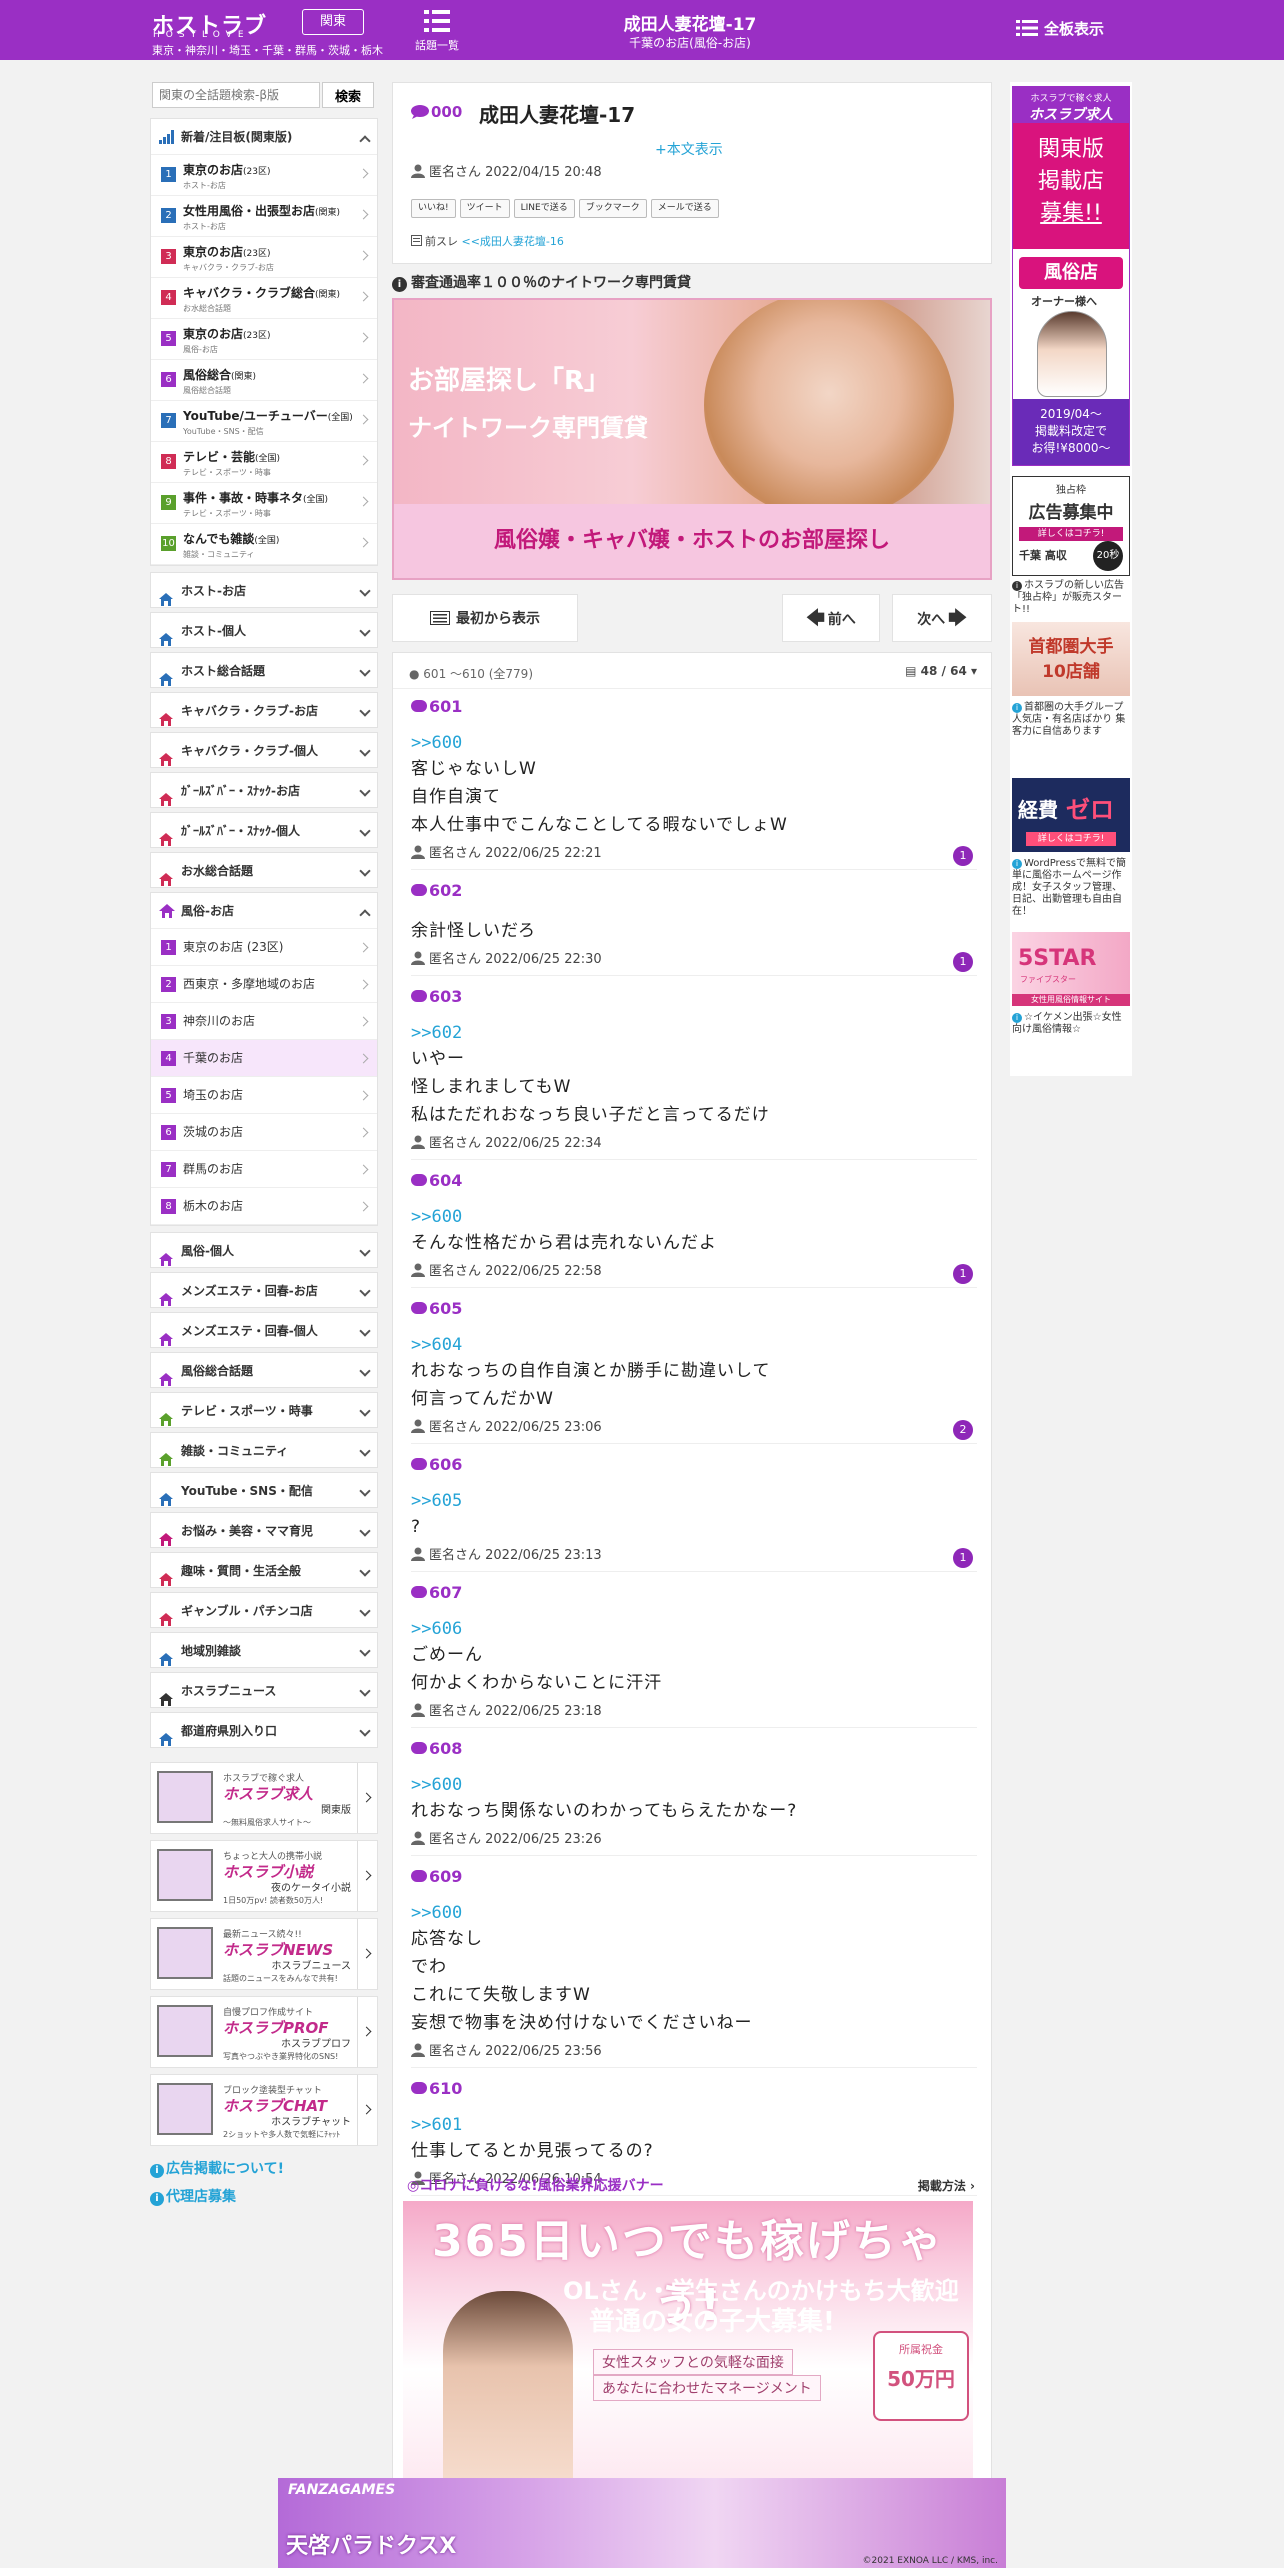  I want to click on tokyo-group-ad: 首都圏大手 10店舗, so click(1071, 659).